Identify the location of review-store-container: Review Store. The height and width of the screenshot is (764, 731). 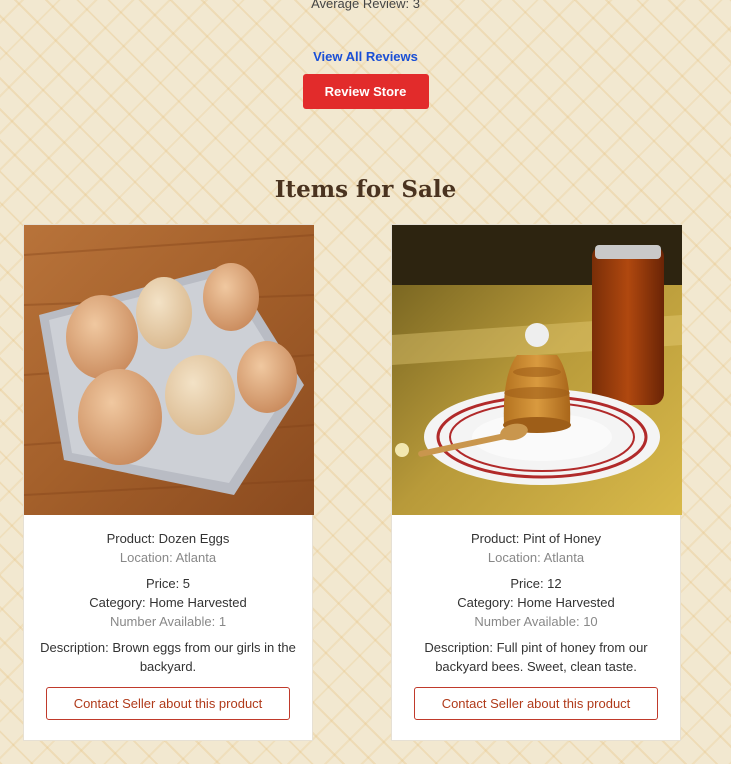
(365, 91).